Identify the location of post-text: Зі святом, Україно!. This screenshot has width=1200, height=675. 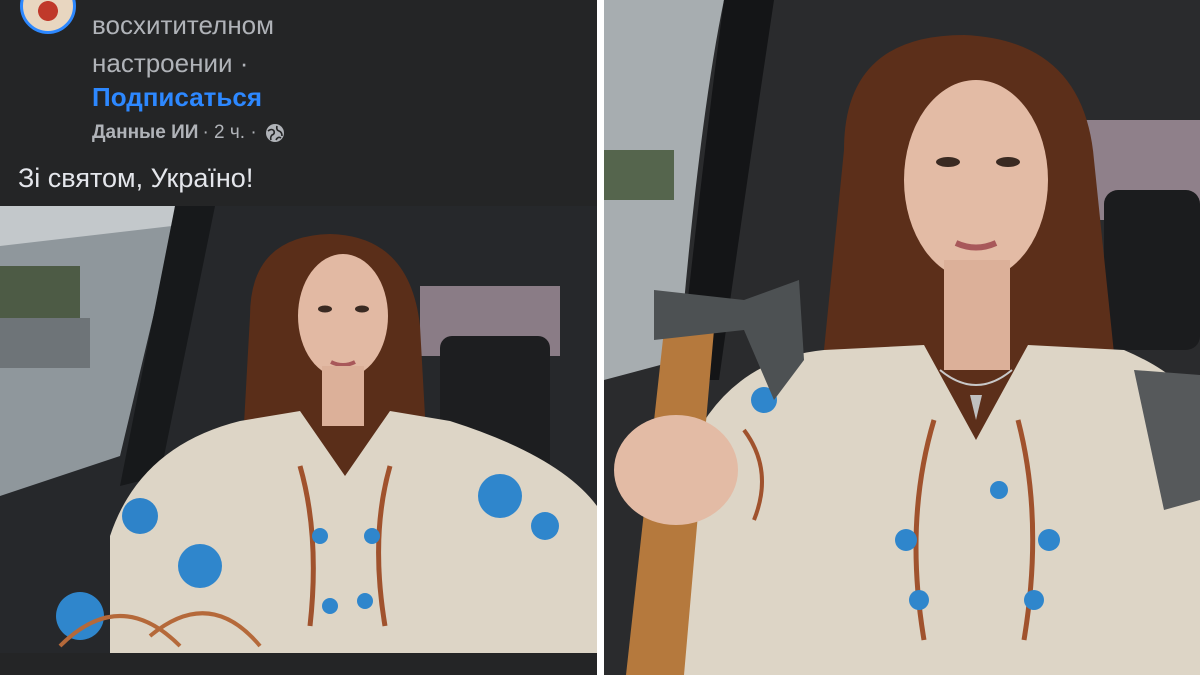
(136, 178).